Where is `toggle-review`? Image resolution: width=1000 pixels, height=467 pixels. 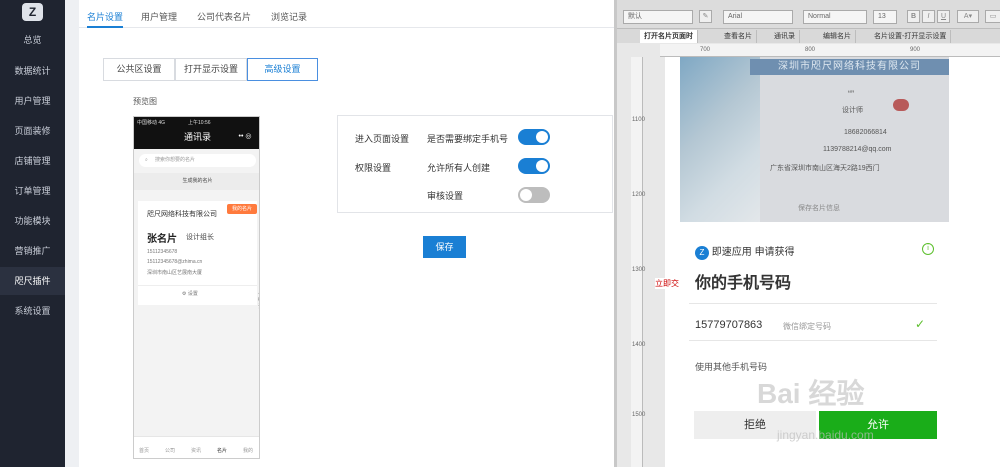
toggle-review is located at coordinates (534, 195).